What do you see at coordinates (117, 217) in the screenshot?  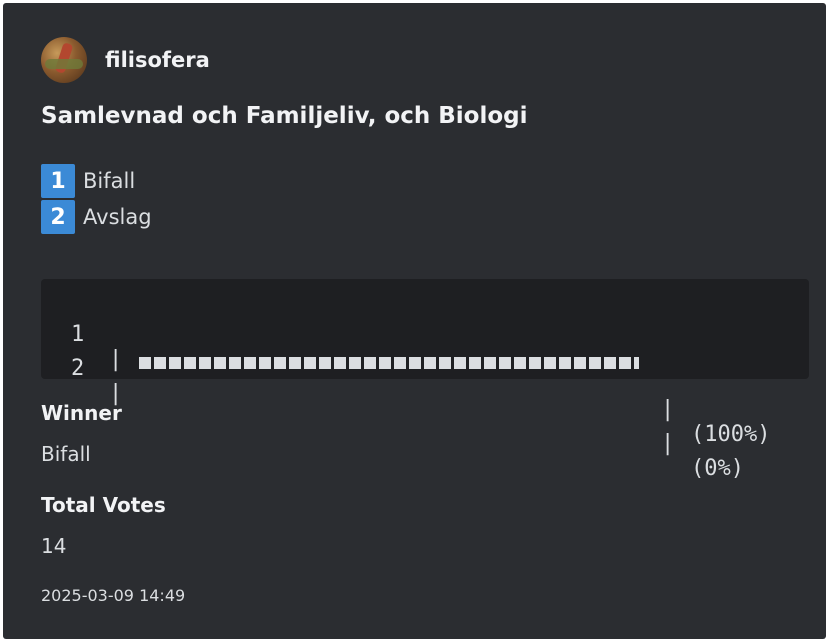 I see `option-label: Avslag` at bounding box center [117, 217].